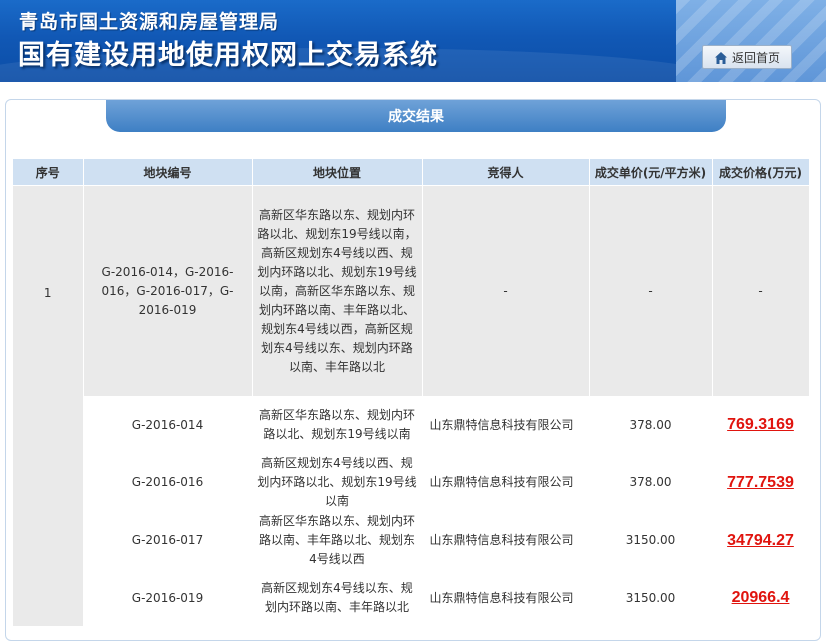 The image size is (826, 641). I want to click on parcel-id-cell: G-2016-019, so click(168, 598).